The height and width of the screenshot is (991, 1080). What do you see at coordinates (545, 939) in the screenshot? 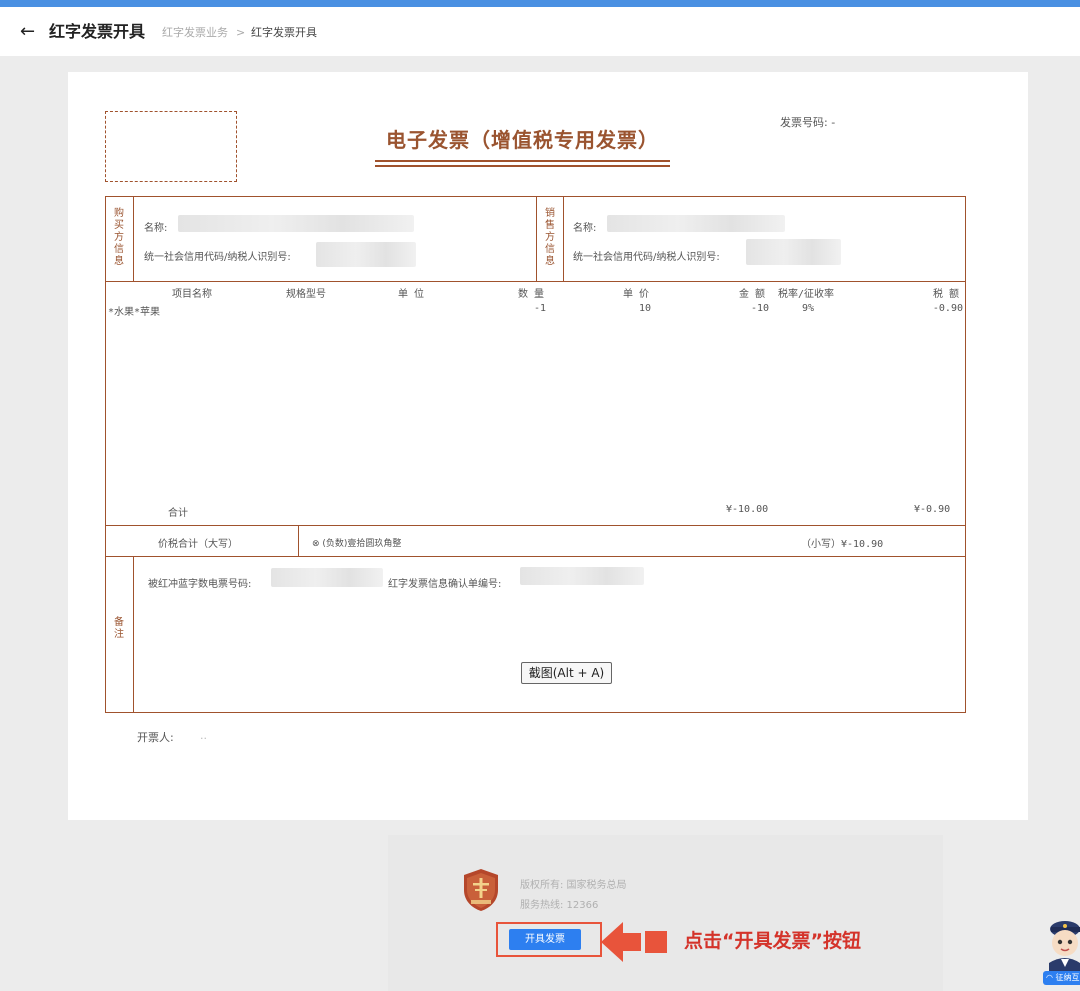
I see `issue-invoice-button: 开具发票` at bounding box center [545, 939].